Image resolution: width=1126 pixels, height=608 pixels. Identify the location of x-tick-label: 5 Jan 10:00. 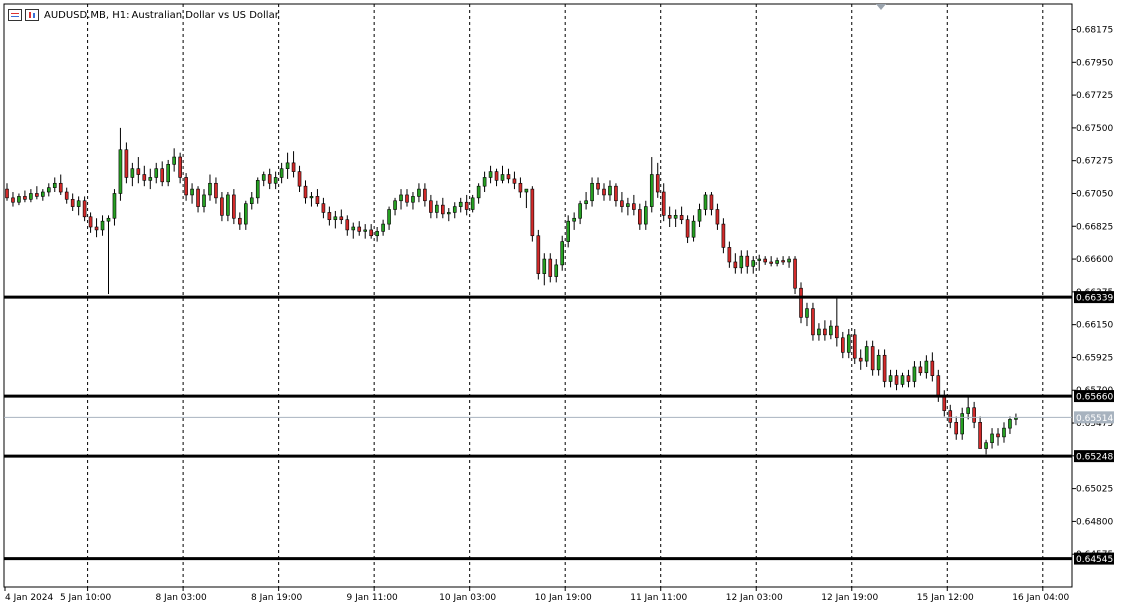
(86, 598).